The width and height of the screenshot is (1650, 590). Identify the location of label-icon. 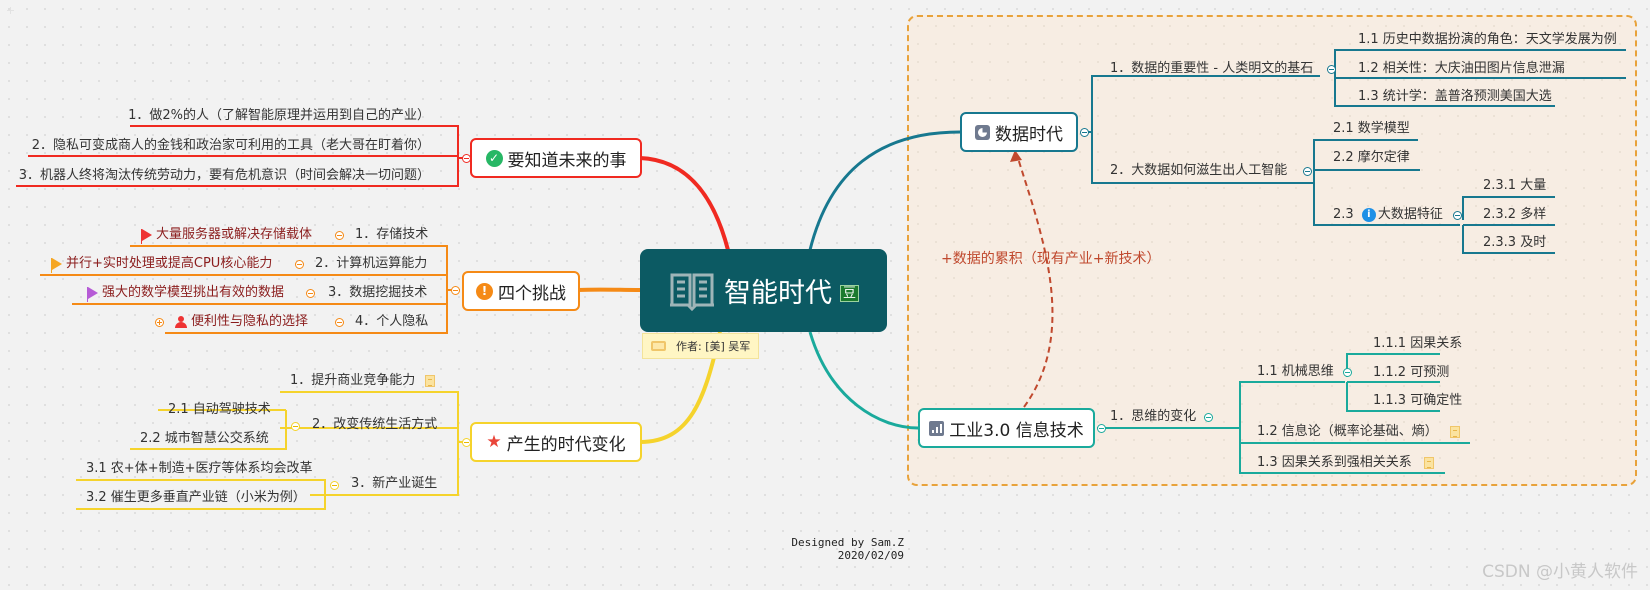
(658, 346).